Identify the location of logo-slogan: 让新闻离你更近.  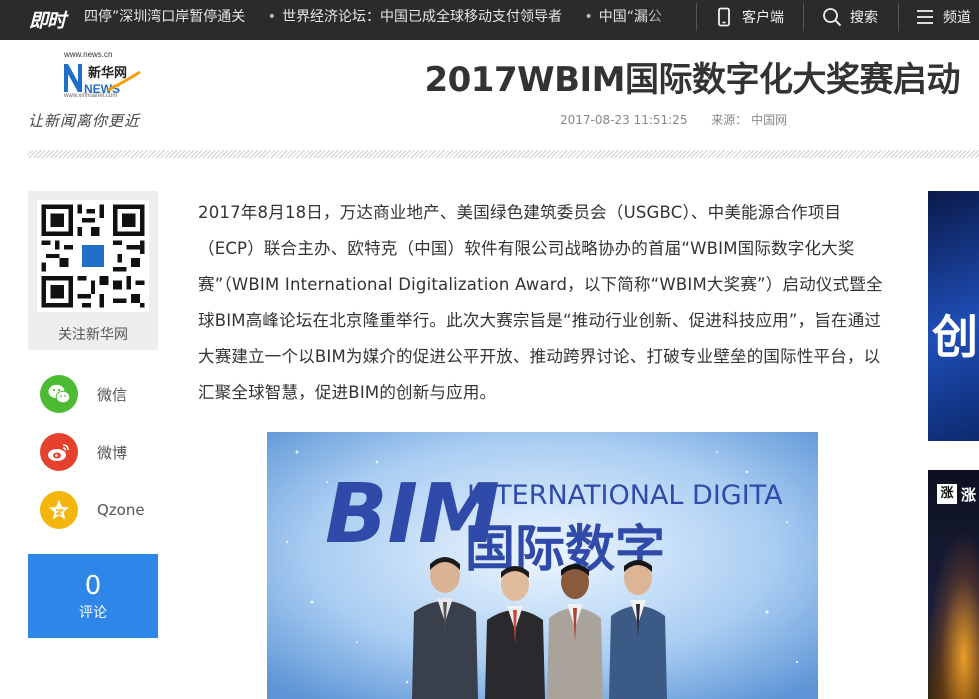
(84, 121).